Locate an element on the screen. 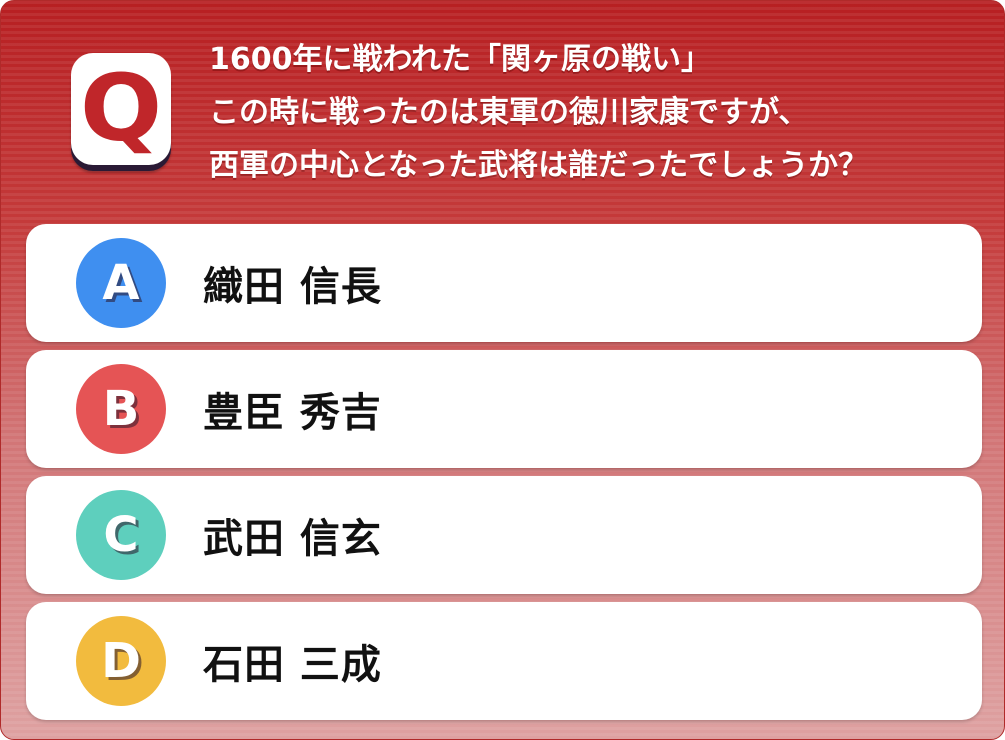 This screenshot has width=1005, height=740. answer-badge-d: D is located at coordinates (121, 661).